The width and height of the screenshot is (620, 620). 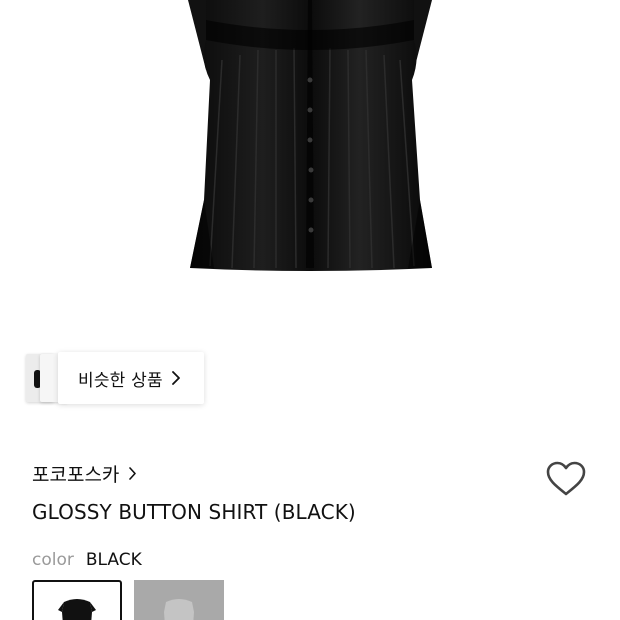 I want to click on color-swatch, so click(x=179, y=600).